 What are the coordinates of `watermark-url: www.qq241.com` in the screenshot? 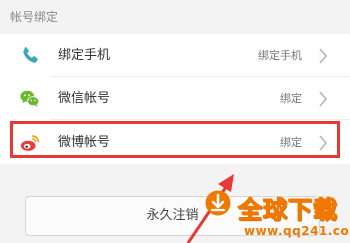 It's located at (297, 231).